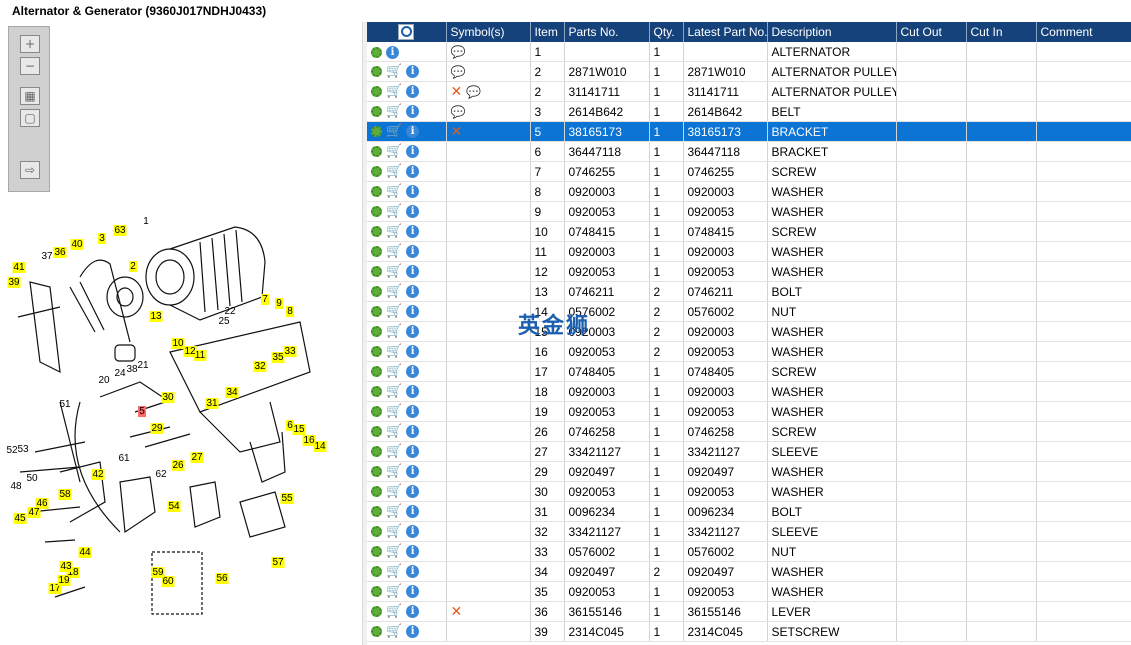 The image size is (1131, 645). I want to click on callout-label-10: 10, so click(178, 343).